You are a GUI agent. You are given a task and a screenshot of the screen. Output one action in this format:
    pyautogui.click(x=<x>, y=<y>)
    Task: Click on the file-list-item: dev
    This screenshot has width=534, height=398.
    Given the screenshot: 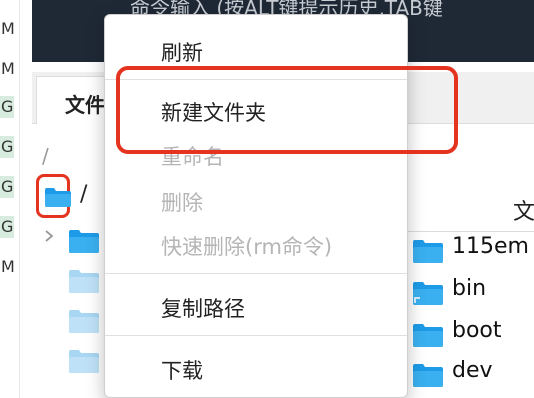 What is the action you would take?
    pyautogui.click(x=472, y=374)
    